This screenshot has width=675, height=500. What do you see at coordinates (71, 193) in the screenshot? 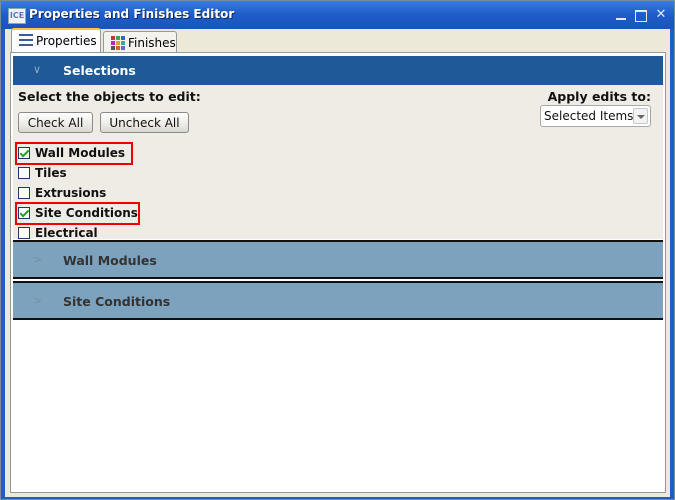
I see `checkbox-label: Extrusions` at bounding box center [71, 193].